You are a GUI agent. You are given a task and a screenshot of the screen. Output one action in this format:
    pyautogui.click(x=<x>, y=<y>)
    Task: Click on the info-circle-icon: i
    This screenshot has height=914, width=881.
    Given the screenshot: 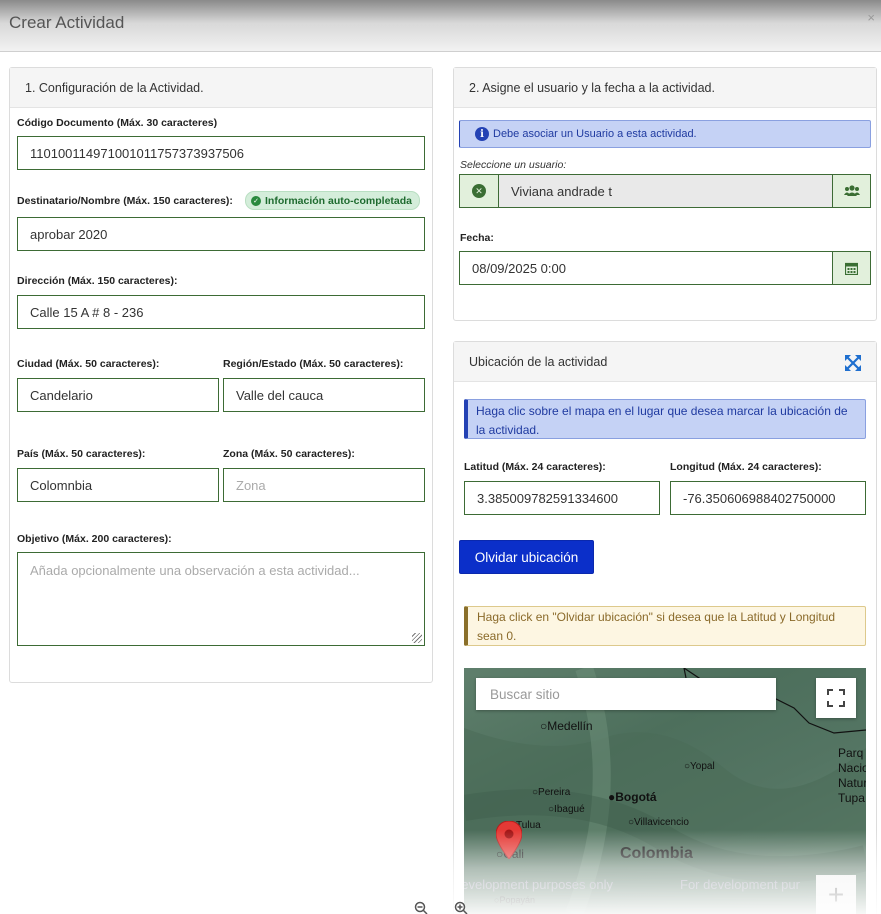 What is the action you would take?
    pyautogui.click(x=482, y=134)
    